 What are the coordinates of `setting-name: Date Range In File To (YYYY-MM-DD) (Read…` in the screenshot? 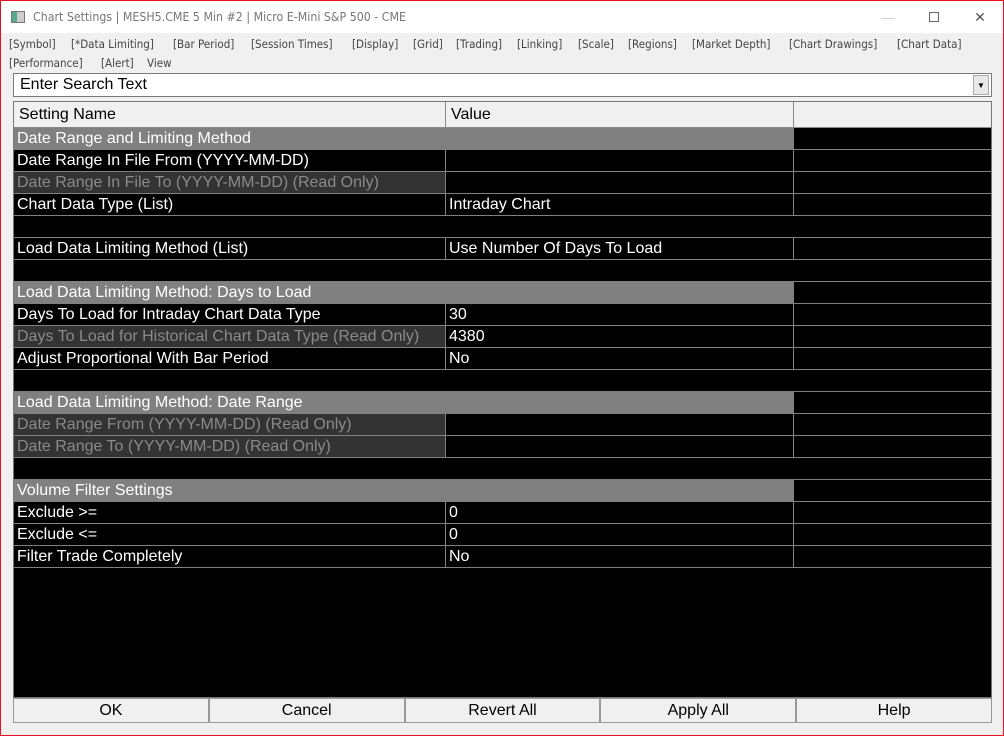 It's located at (230, 182).